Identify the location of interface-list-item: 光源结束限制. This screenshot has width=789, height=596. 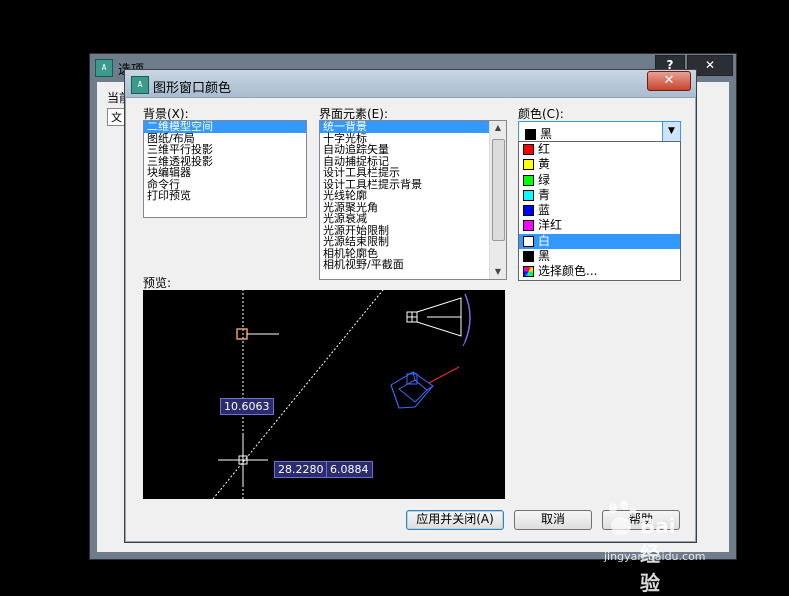
(404, 242).